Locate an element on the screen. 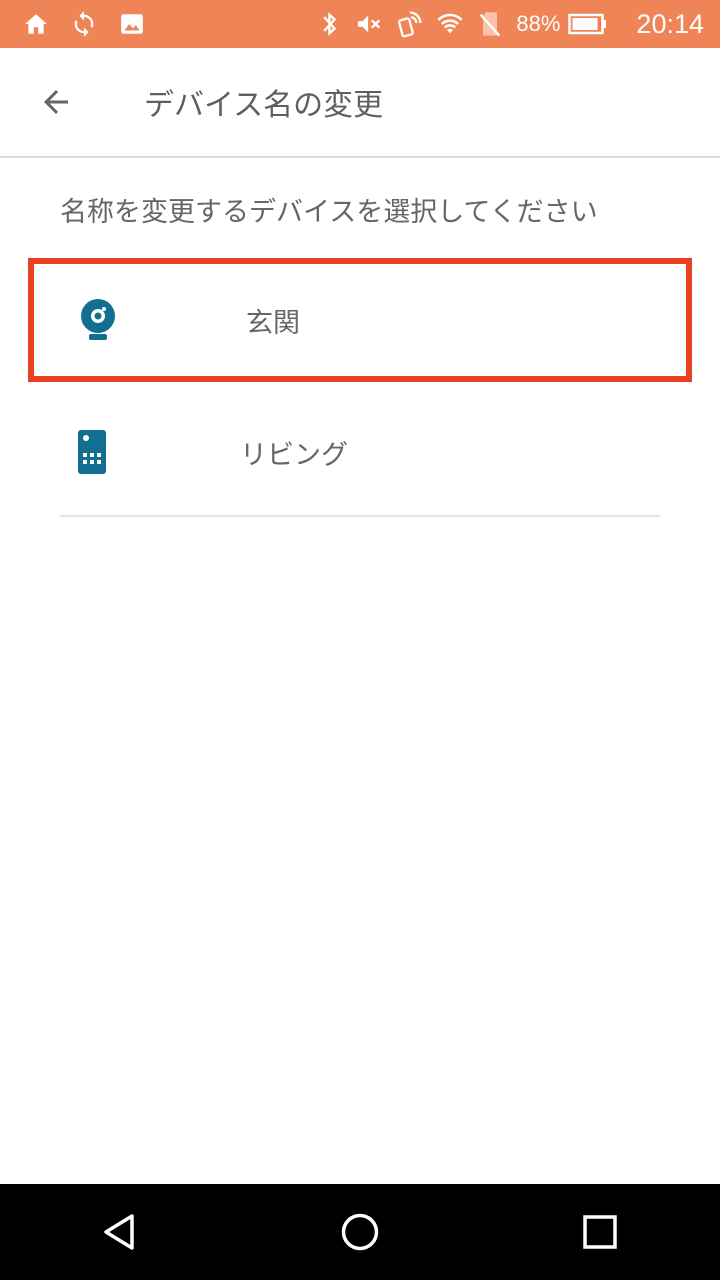  status-bar-left is located at coordinates (83, 24).